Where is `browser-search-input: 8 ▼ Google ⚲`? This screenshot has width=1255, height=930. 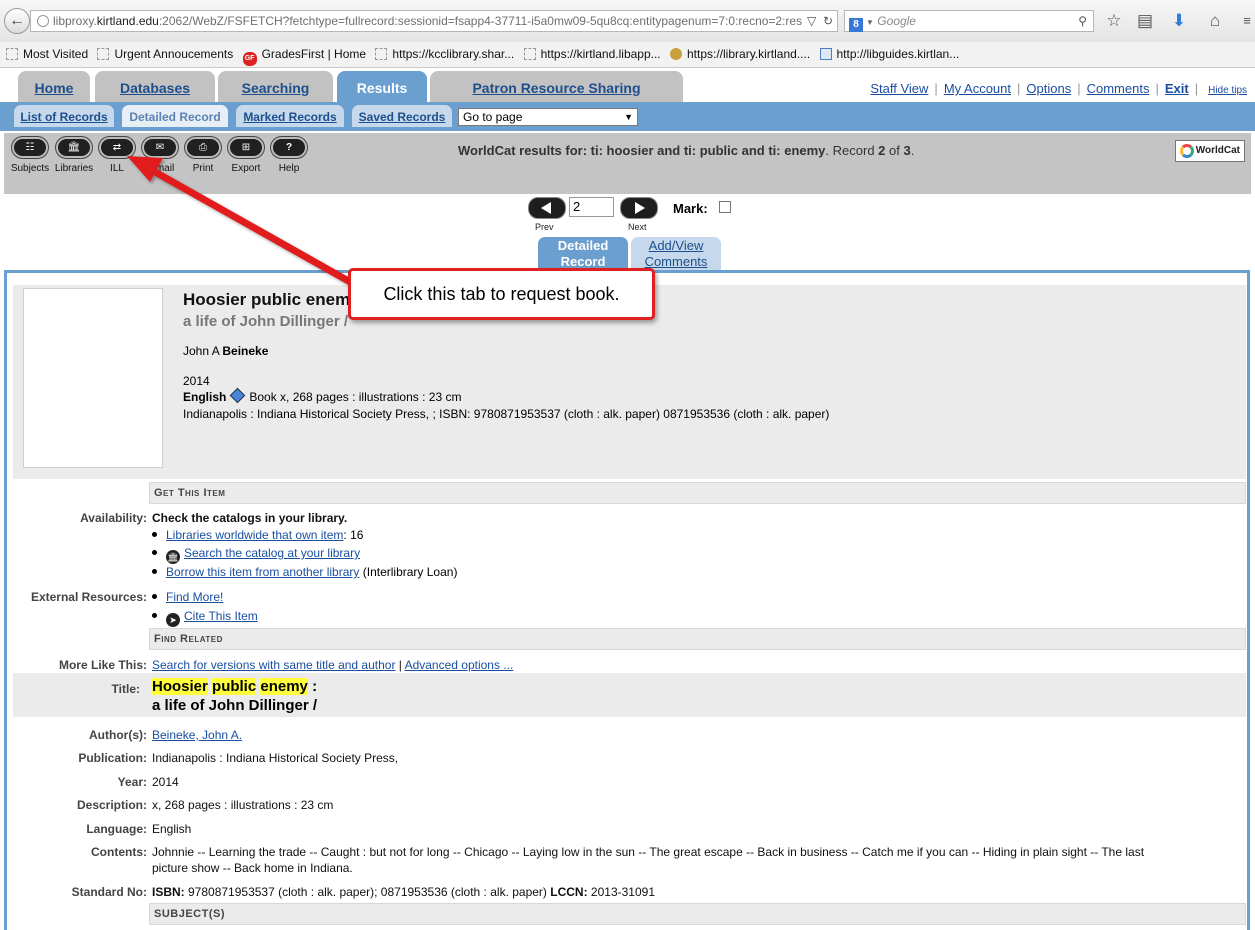
browser-search-input: 8 ▼ Google ⚲ is located at coordinates (969, 21).